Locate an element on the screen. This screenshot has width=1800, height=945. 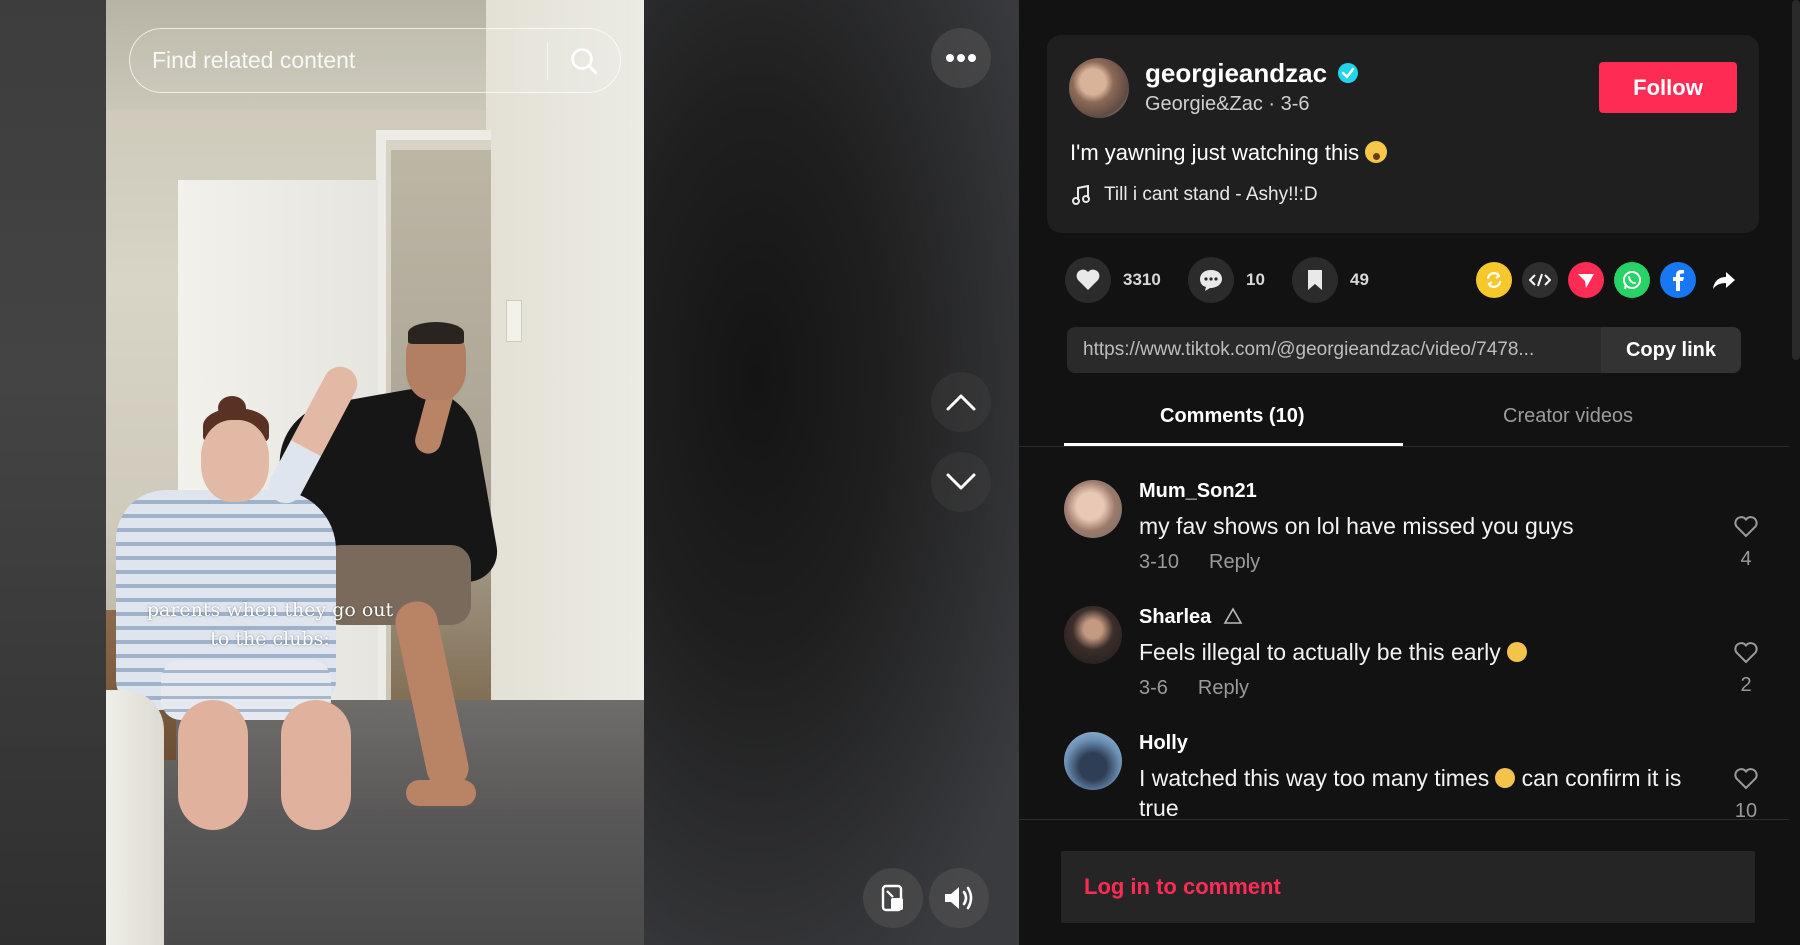
search-button is located at coordinates (584, 60).